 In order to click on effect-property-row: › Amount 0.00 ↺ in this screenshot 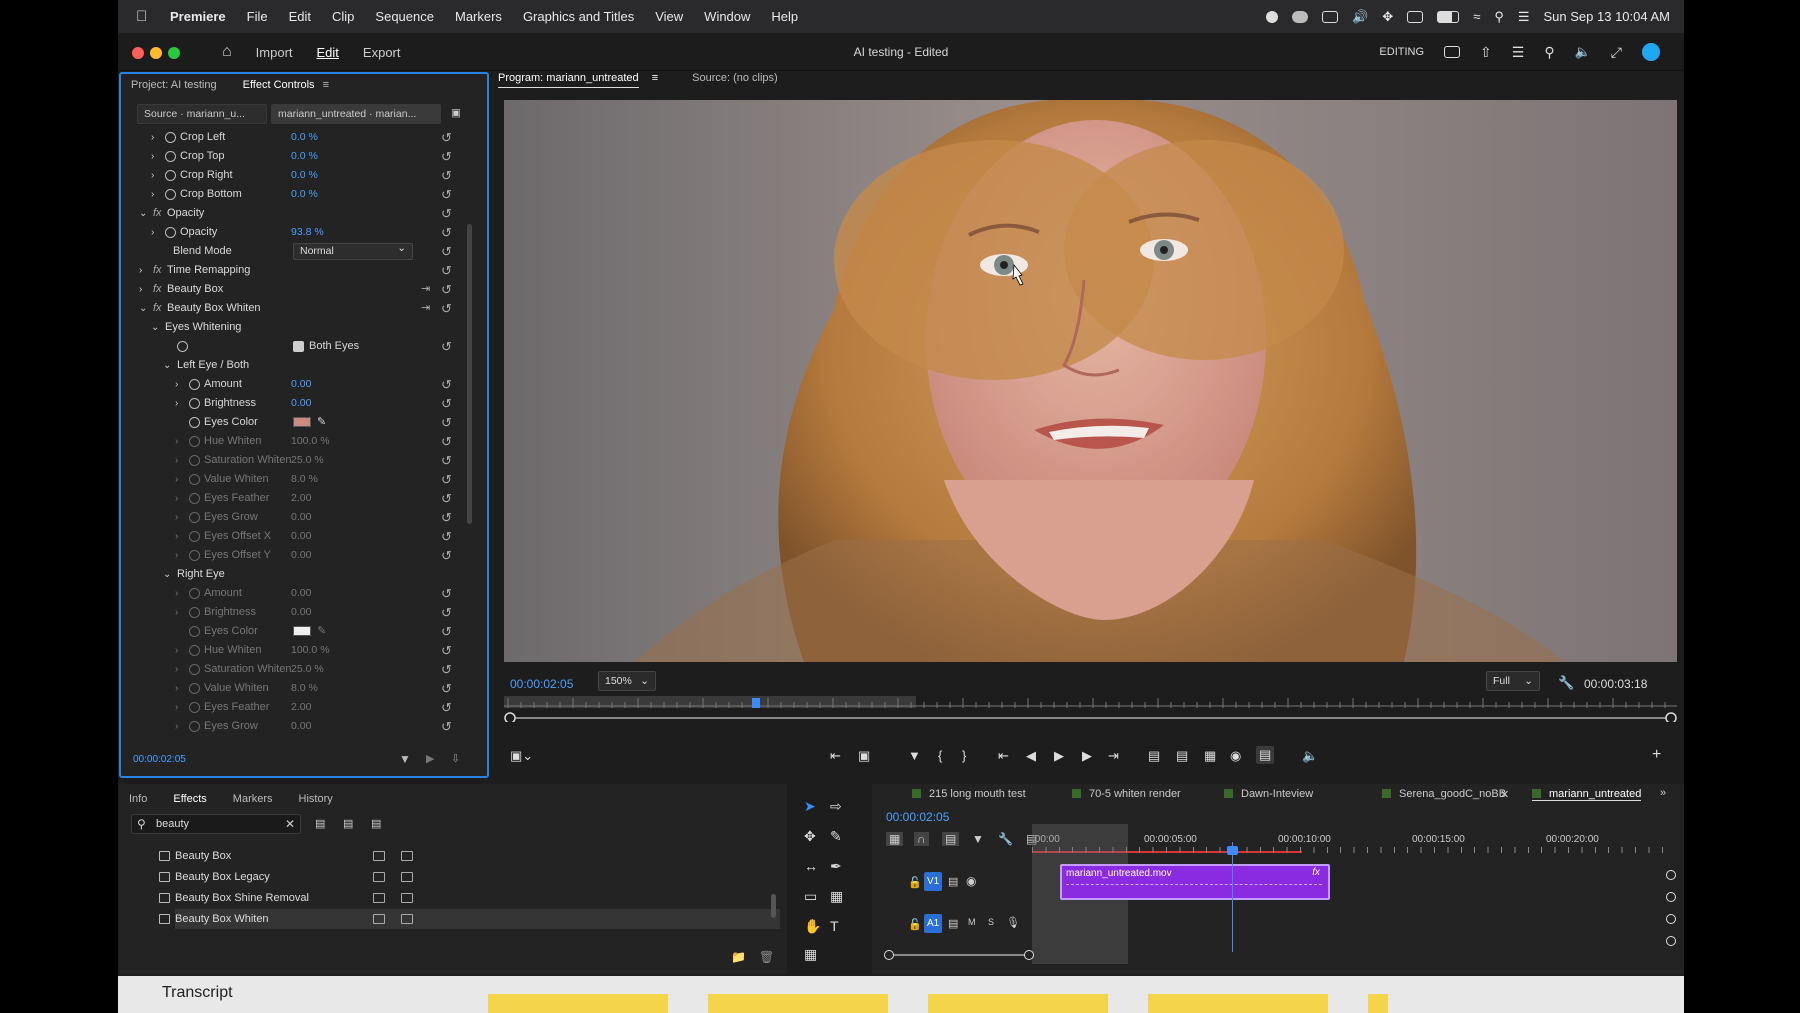, I will do `click(295, 384)`.